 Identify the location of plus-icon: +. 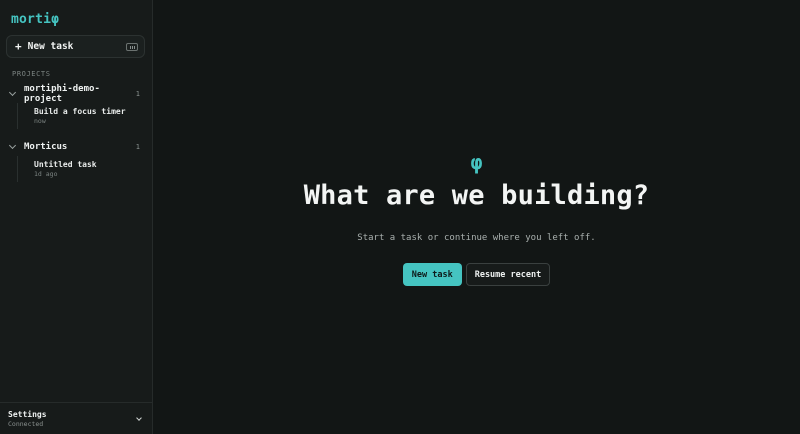
(18, 46).